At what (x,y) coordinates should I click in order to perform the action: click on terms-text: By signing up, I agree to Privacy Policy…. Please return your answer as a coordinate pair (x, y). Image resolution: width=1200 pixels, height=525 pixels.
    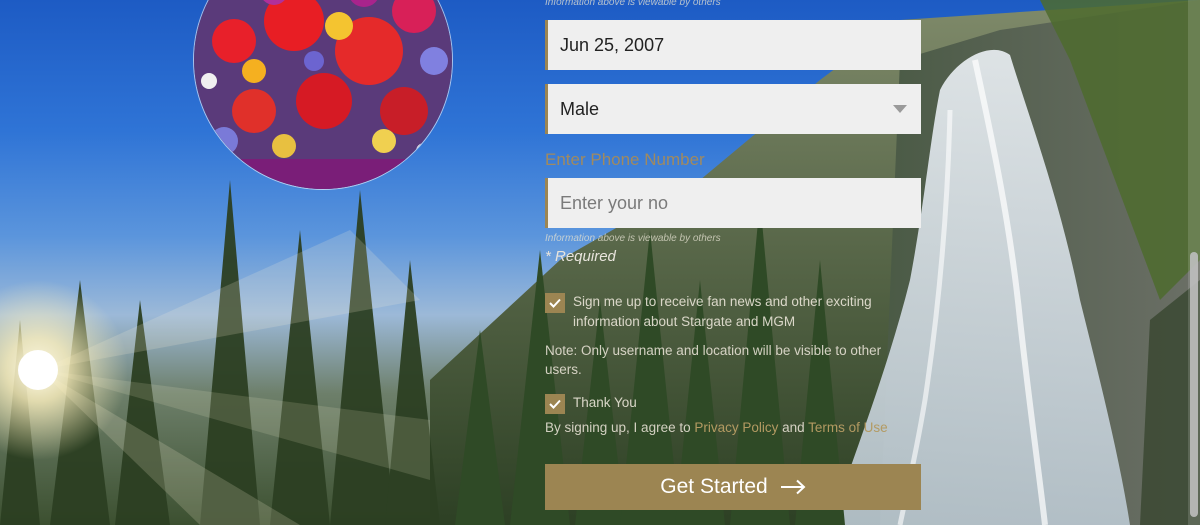
    Looking at the image, I should click on (716, 427).